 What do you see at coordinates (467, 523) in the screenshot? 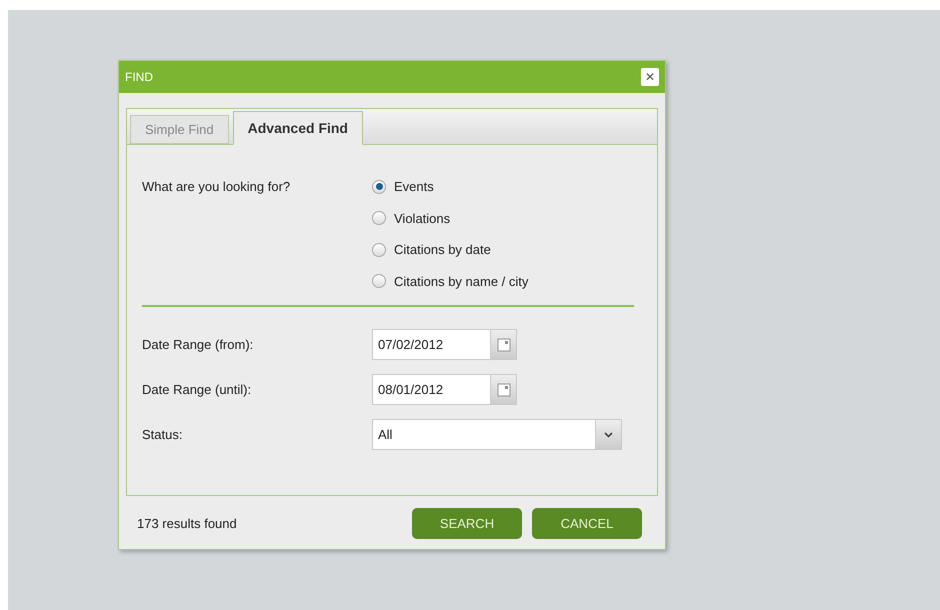
I see `dialog-button: SEARCH` at bounding box center [467, 523].